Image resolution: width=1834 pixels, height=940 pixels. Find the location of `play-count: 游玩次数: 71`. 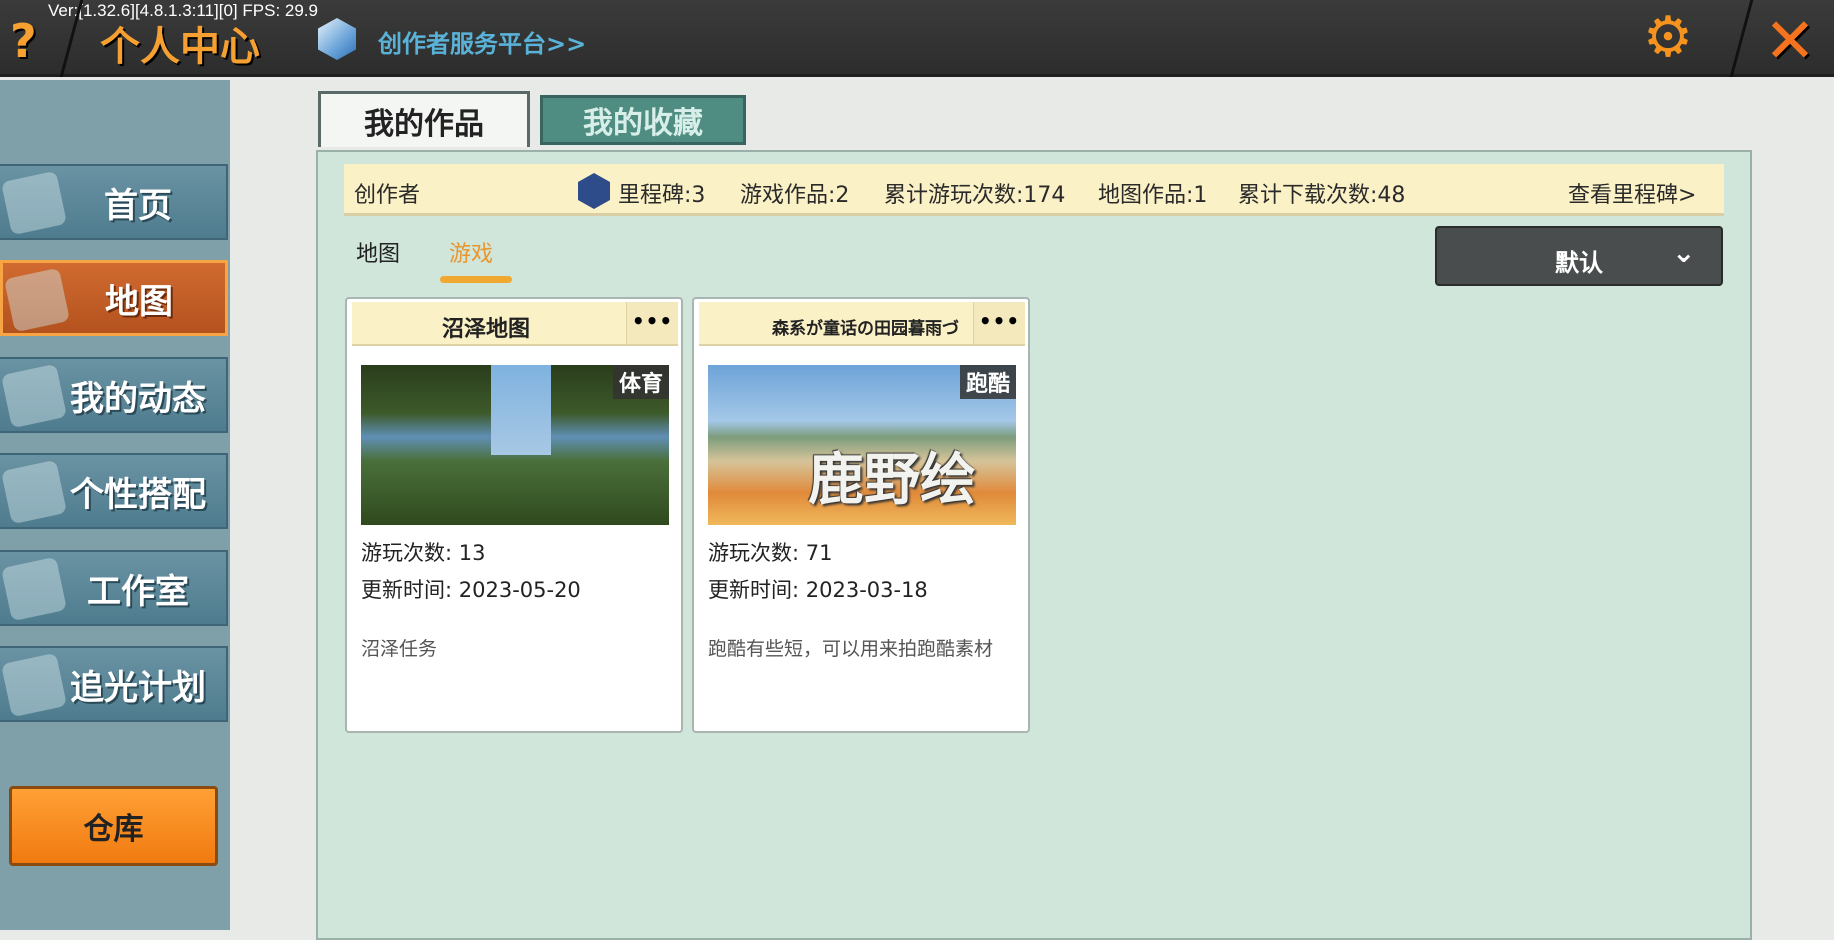

play-count: 游玩次数: 71 is located at coordinates (770, 553).